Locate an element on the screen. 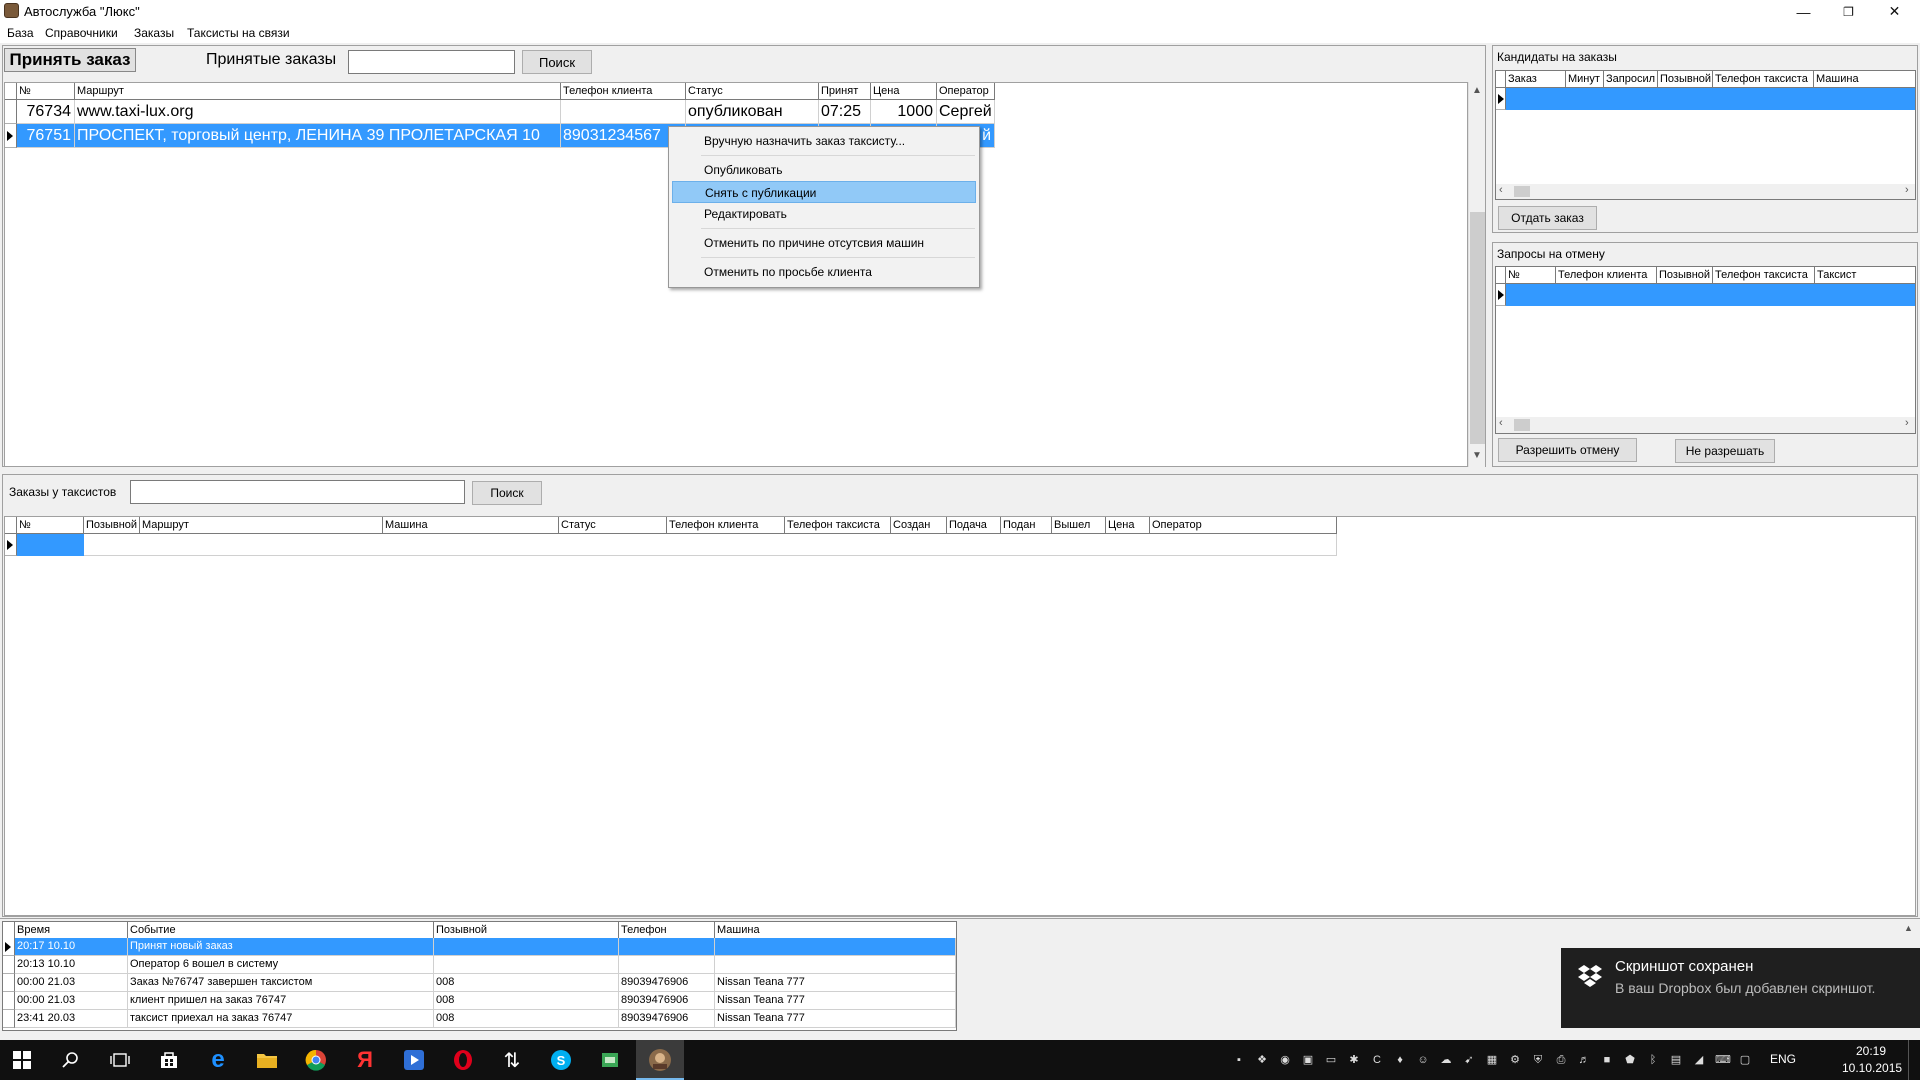 The height and width of the screenshot is (1080, 1920). col-arrived: Подан is located at coordinates (1026, 525).